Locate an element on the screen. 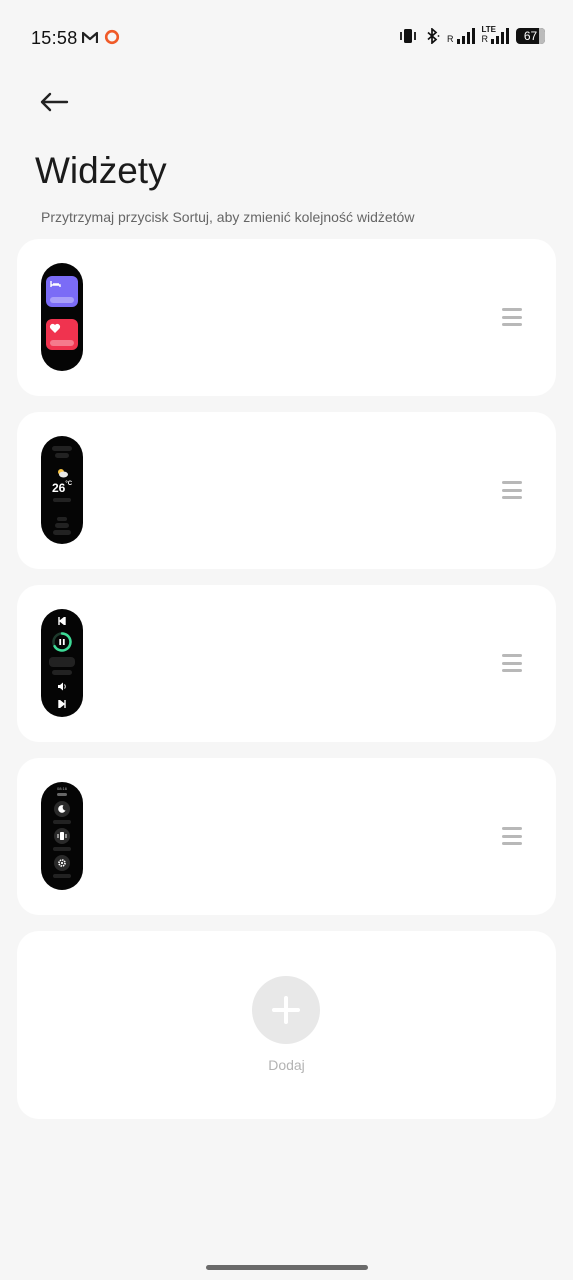 The width and height of the screenshot is (573, 1280). gear-icon is located at coordinates (62, 863).